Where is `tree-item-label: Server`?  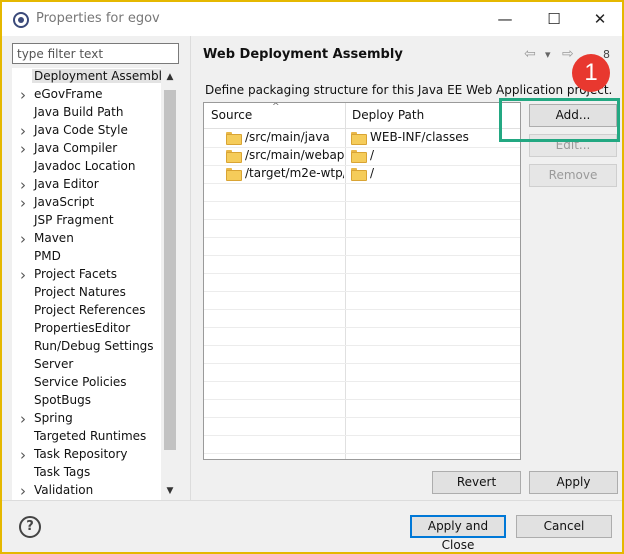 tree-item-label: Server is located at coordinates (54, 364).